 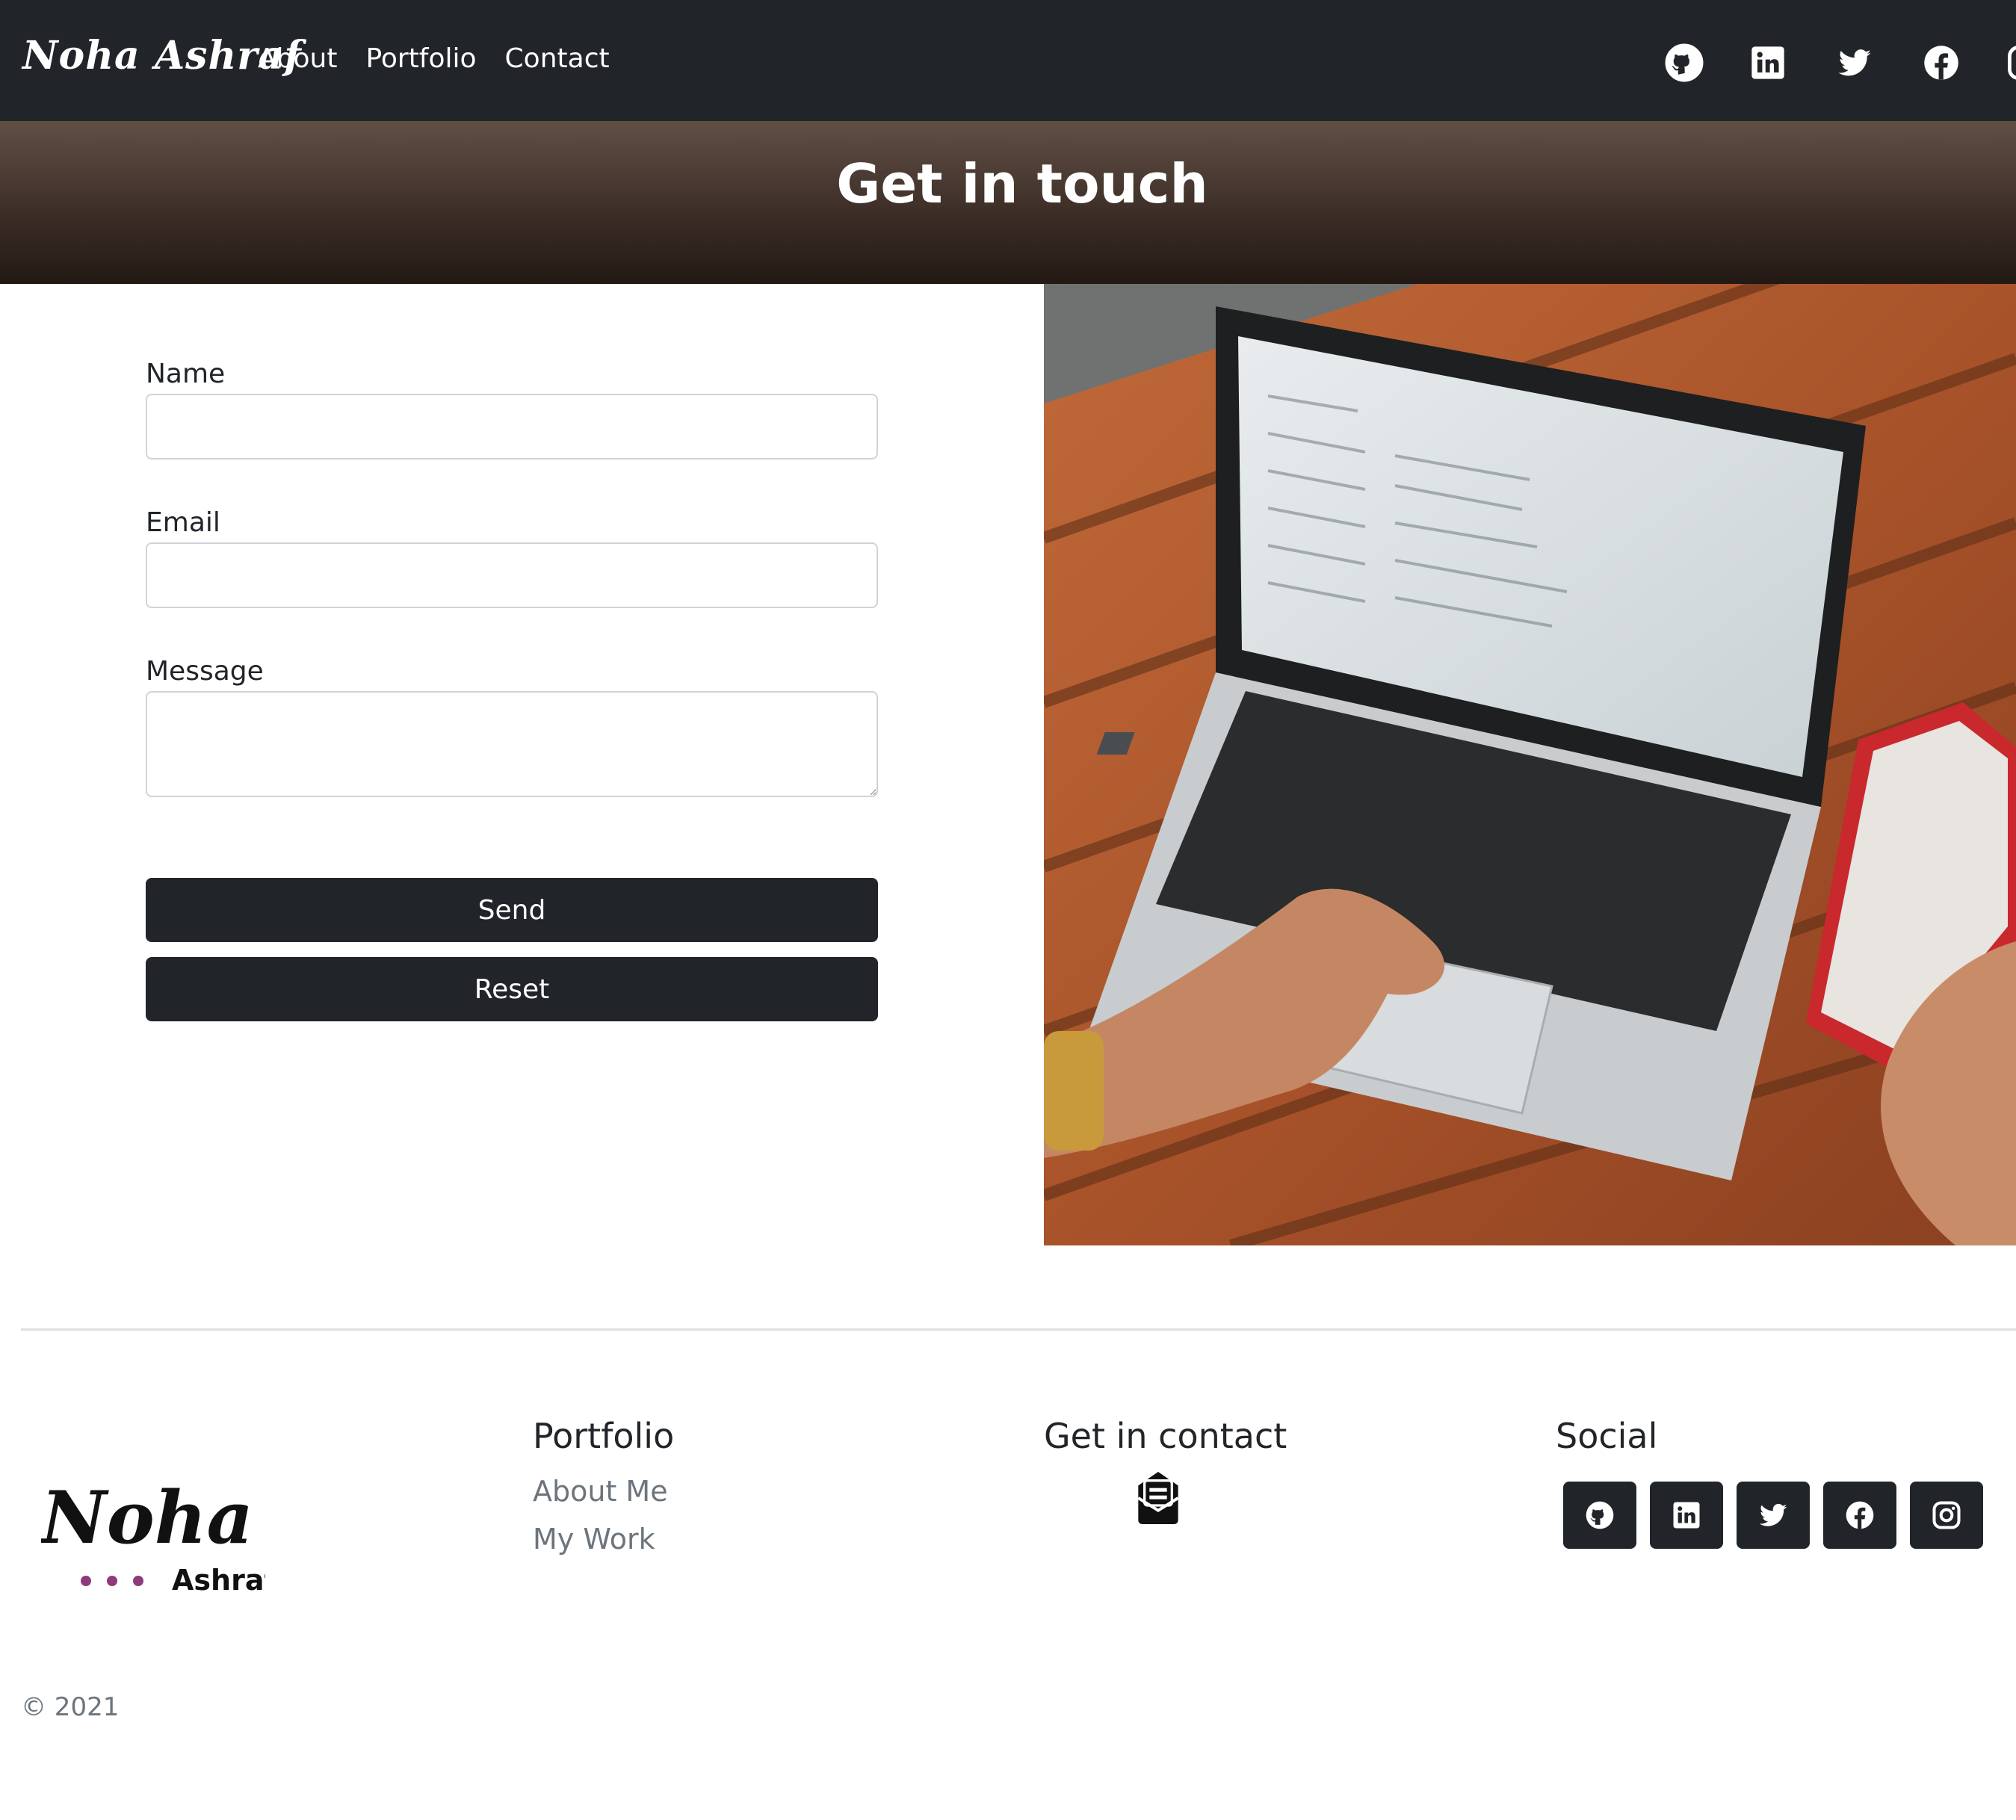 What do you see at coordinates (1165, 1436) in the screenshot?
I see `footer-contact-title: Get in contact` at bounding box center [1165, 1436].